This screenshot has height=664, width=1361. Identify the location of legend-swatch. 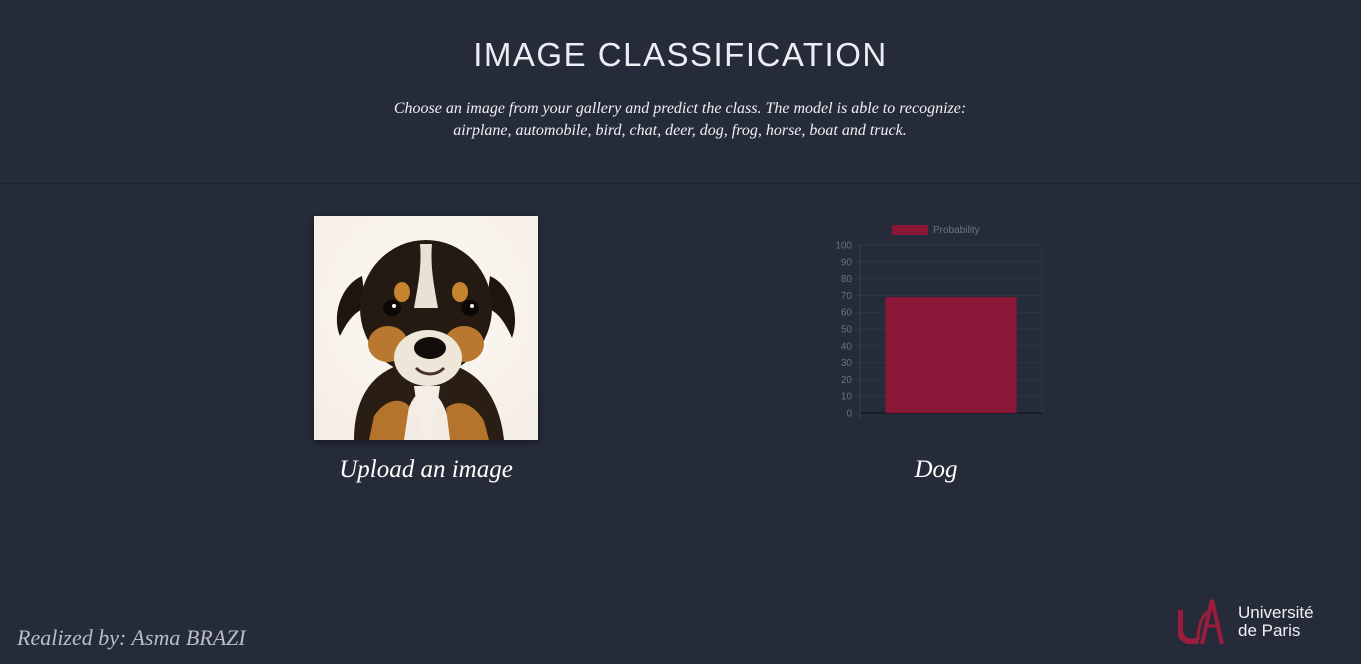
(910, 230).